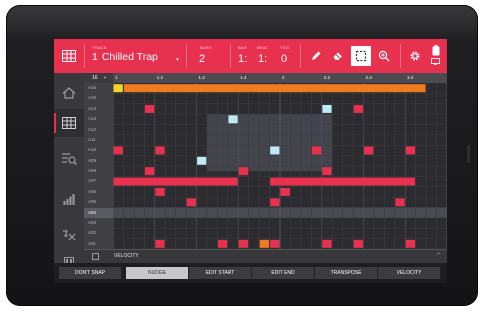 The height and width of the screenshot is (313, 485). I want to click on eraser-tool-button, so click(338, 56).